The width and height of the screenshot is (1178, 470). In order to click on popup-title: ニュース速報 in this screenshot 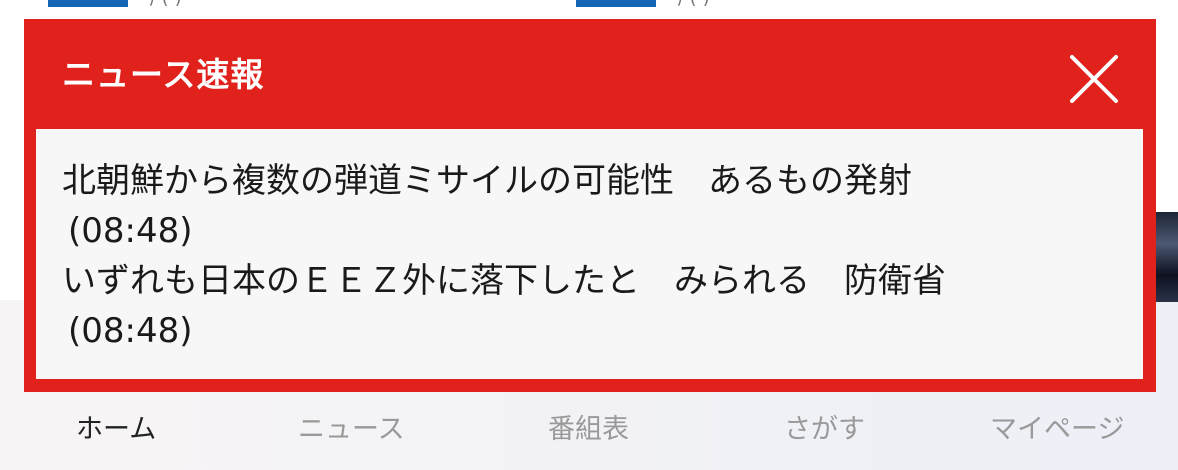, I will do `click(163, 74)`.